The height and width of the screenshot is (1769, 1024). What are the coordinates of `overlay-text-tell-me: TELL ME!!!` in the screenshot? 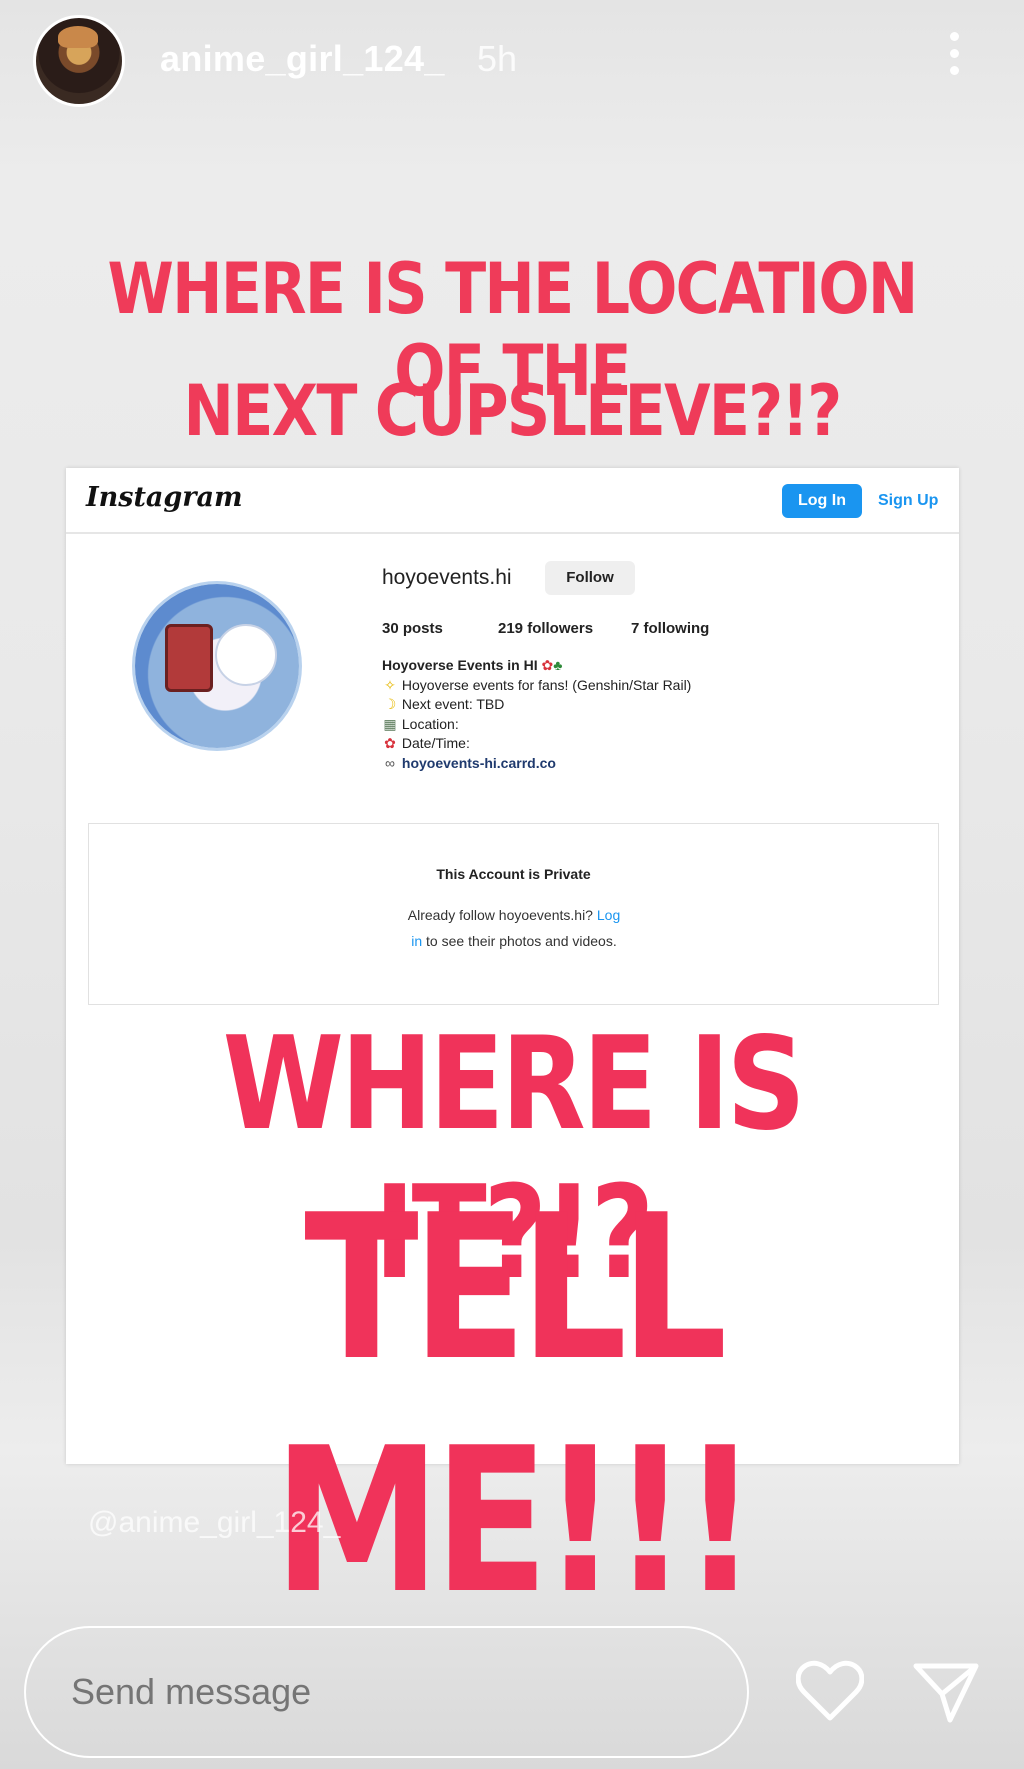 It's located at (515, 1405).